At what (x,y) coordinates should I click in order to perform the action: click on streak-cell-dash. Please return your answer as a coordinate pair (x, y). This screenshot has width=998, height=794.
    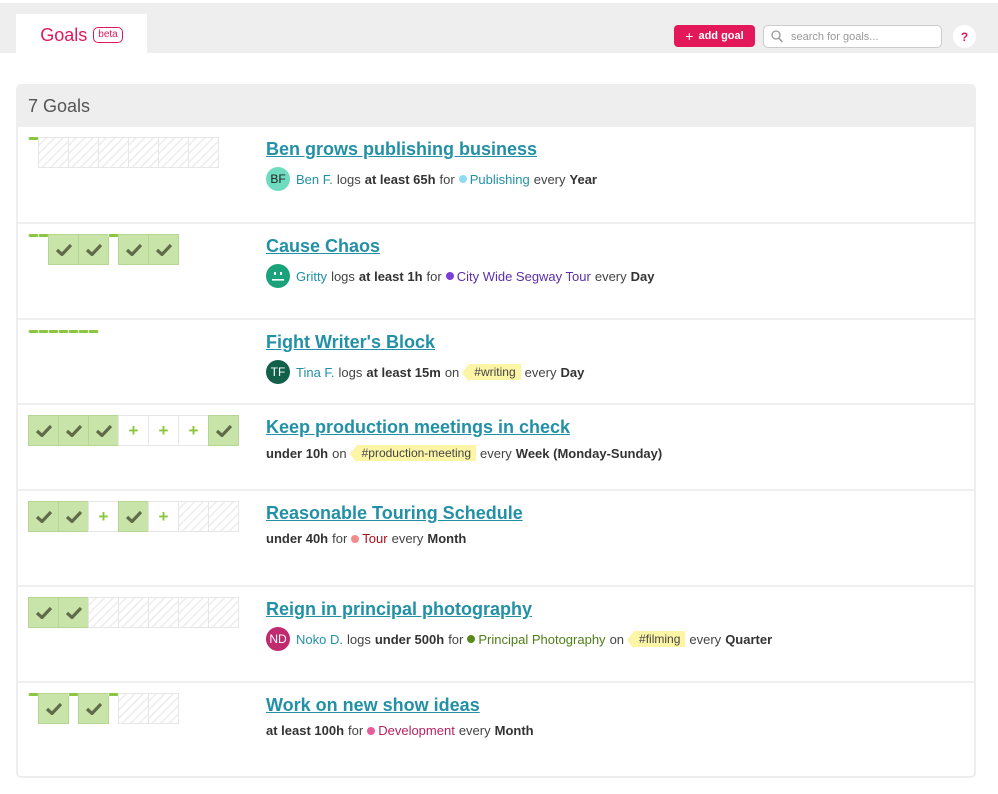
    Looking at the image, I should click on (93, 331).